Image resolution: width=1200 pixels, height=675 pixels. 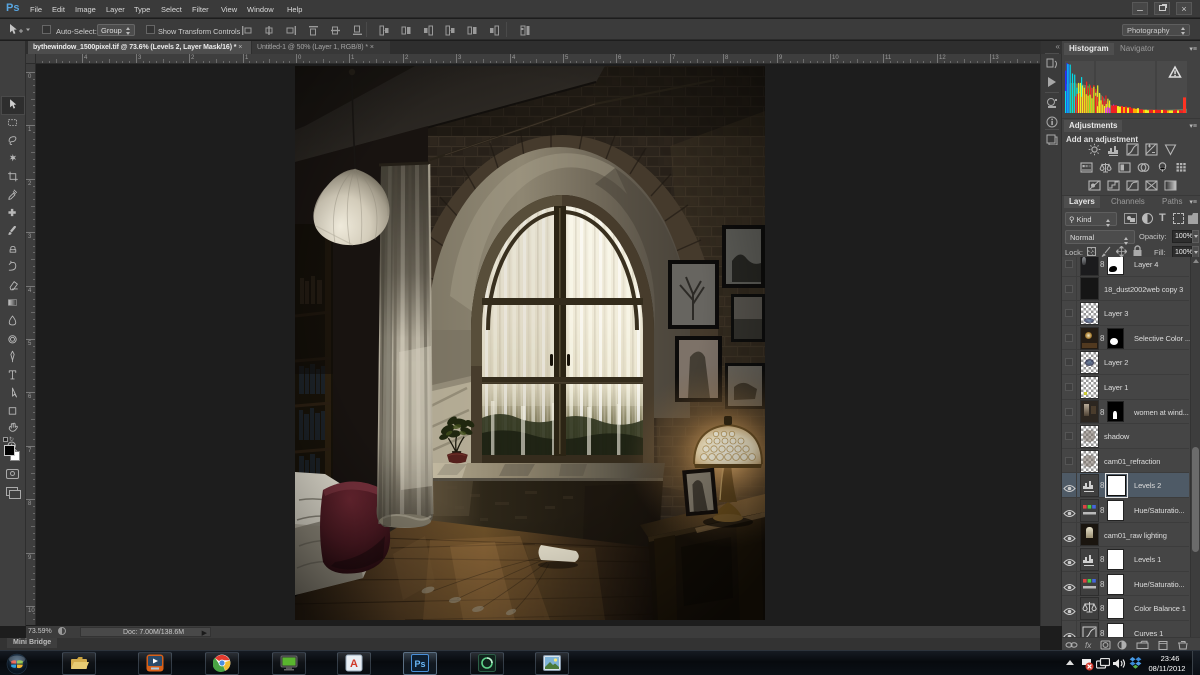 What do you see at coordinates (354, 664) in the screenshot?
I see `svg-text: A` at bounding box center [354, 664].